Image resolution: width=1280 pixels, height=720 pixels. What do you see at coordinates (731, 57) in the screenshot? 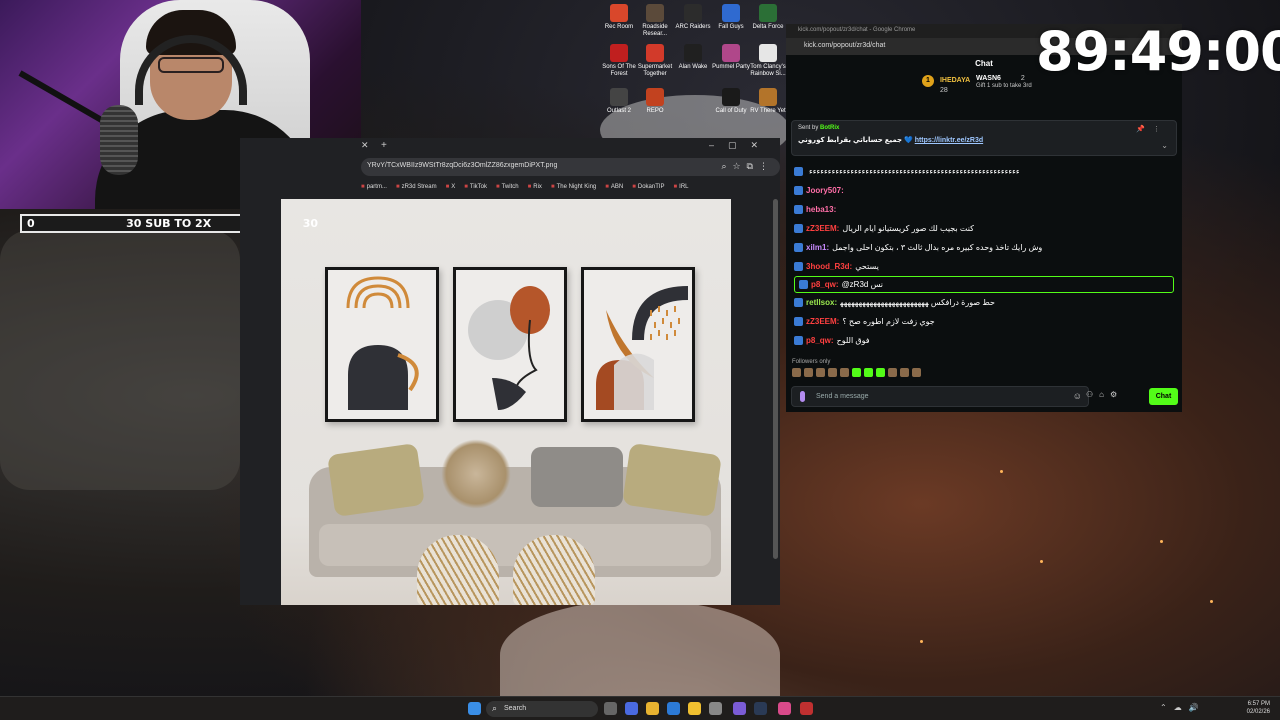
I see `desktop-icon: Pummel Party` at bounding box center [731, 57].